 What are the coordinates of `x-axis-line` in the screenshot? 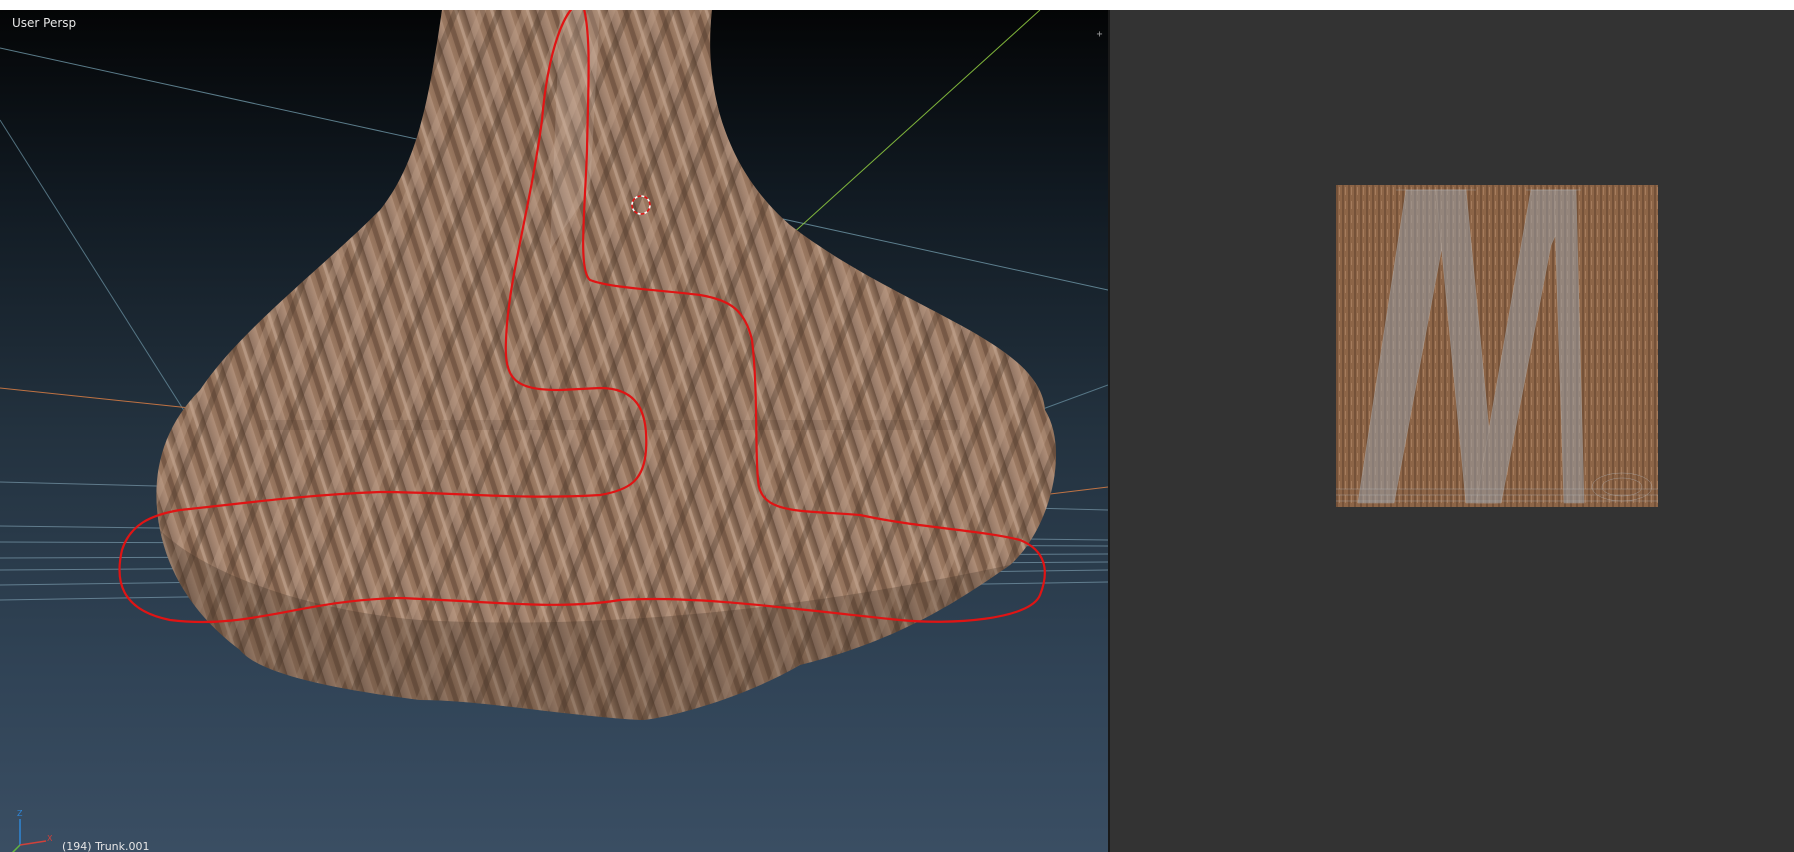 It's located at (33, 843).